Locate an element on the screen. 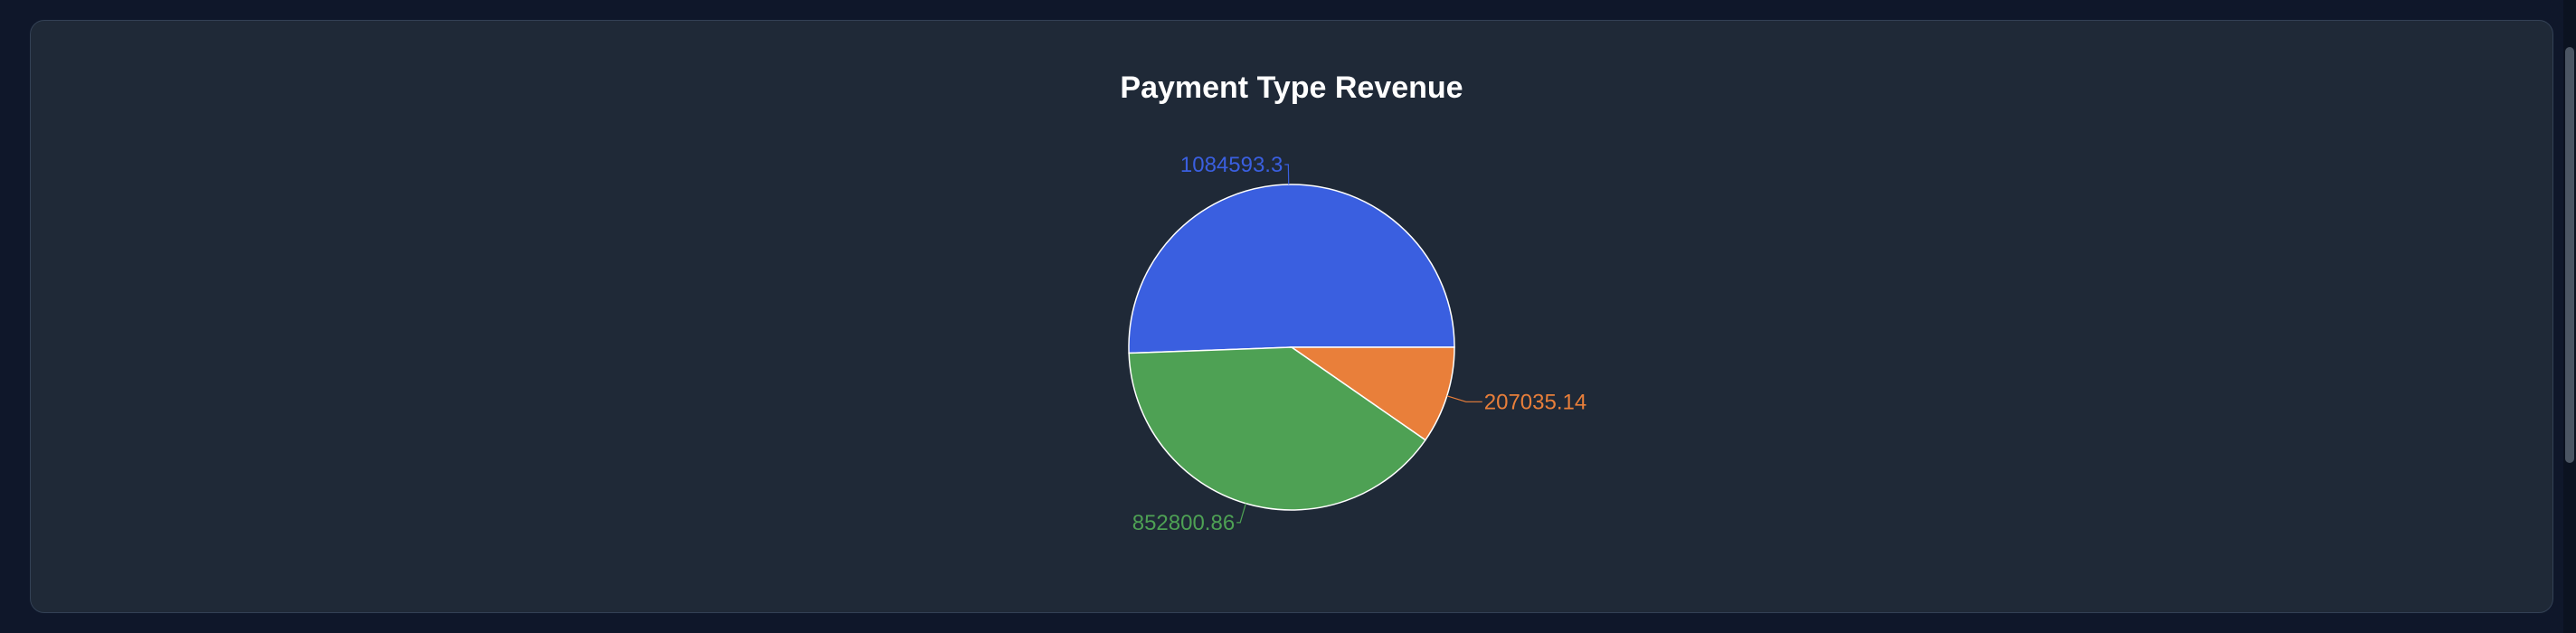 This screenshot has width=2576, height=633. scrollbar-thumb is located at coordinates (2570, 255).